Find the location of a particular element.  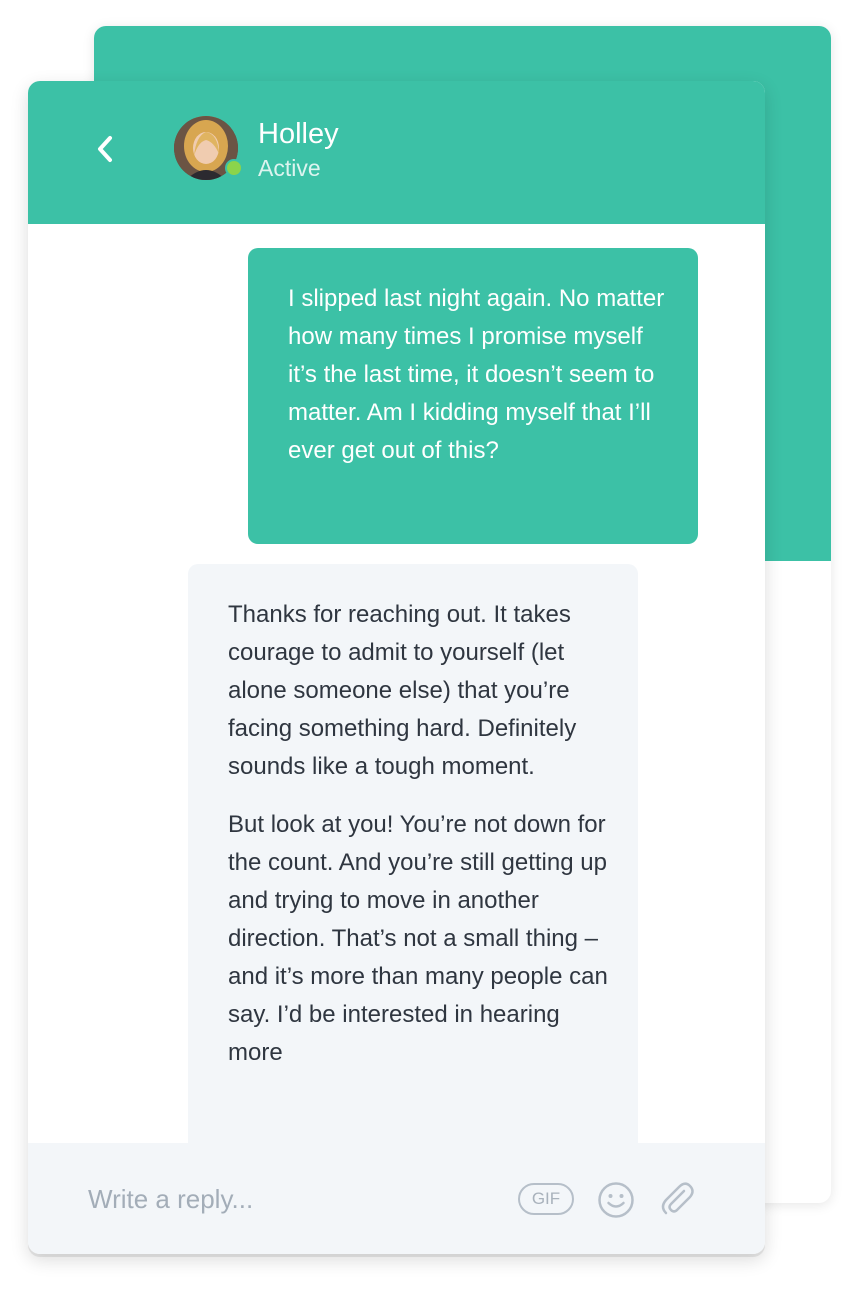

gif-button: GIF is located at coordinates (546, 1199).